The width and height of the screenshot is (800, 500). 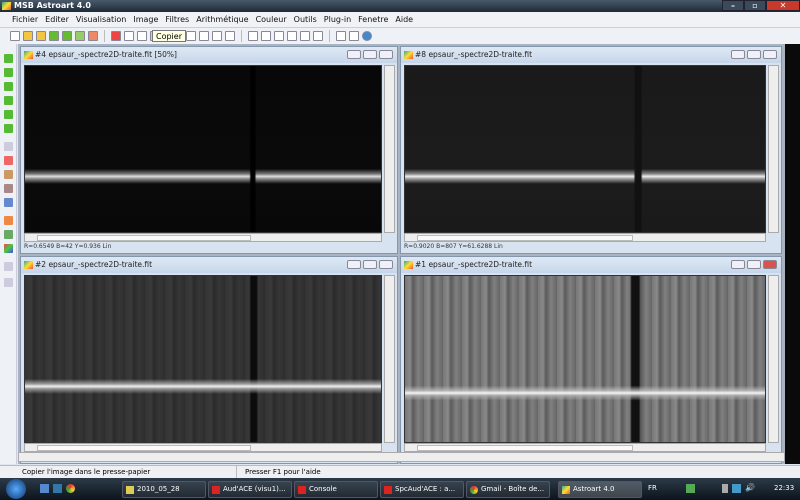 I want to click on folder-icon, so click(x=93, y=36).